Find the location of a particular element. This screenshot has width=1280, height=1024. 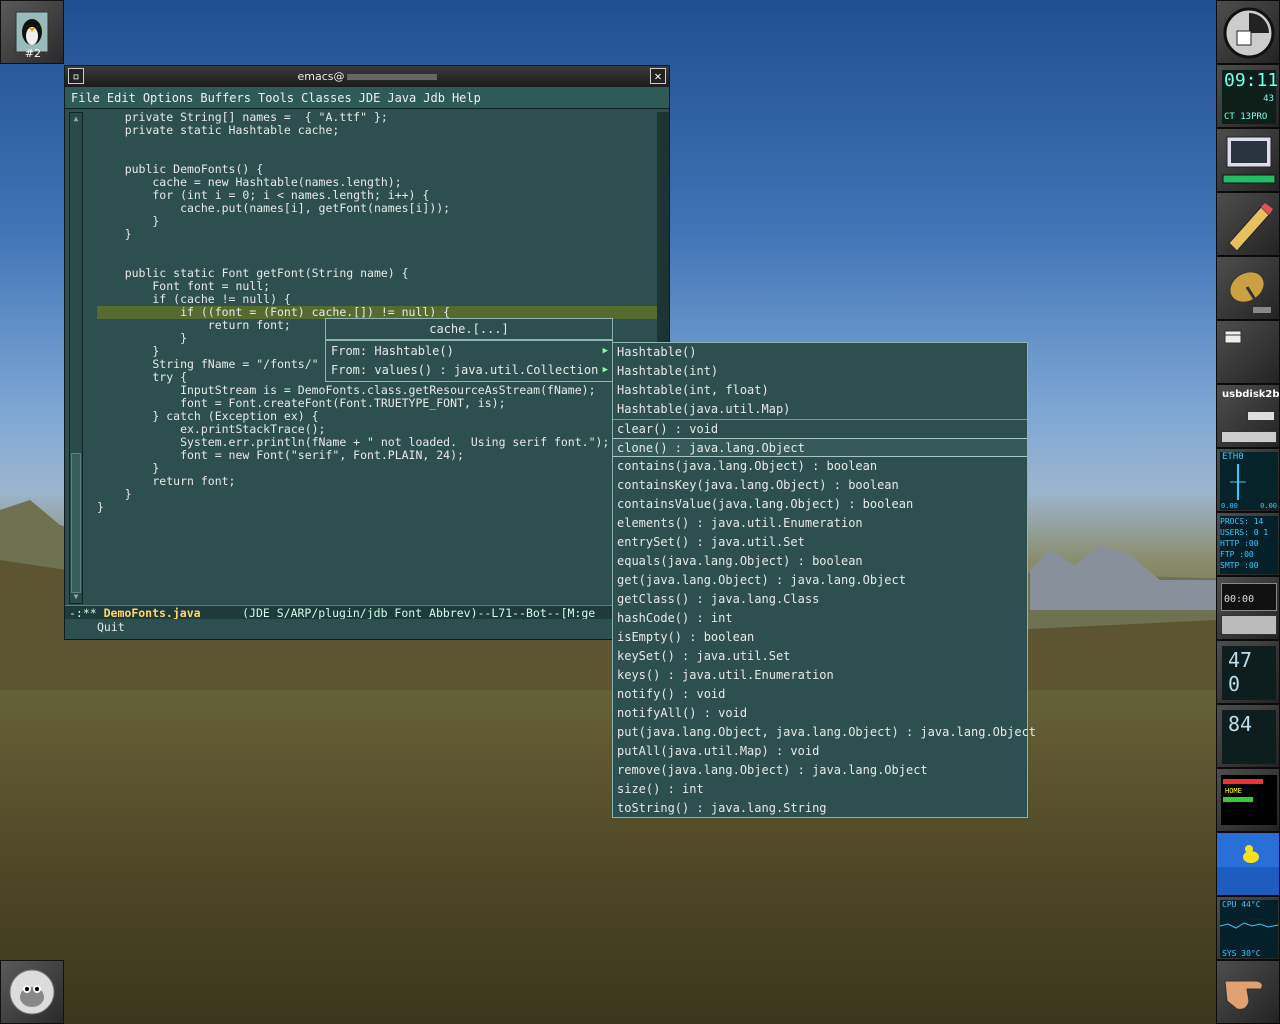

menu-java: Java is located at coordinates (401, 98).